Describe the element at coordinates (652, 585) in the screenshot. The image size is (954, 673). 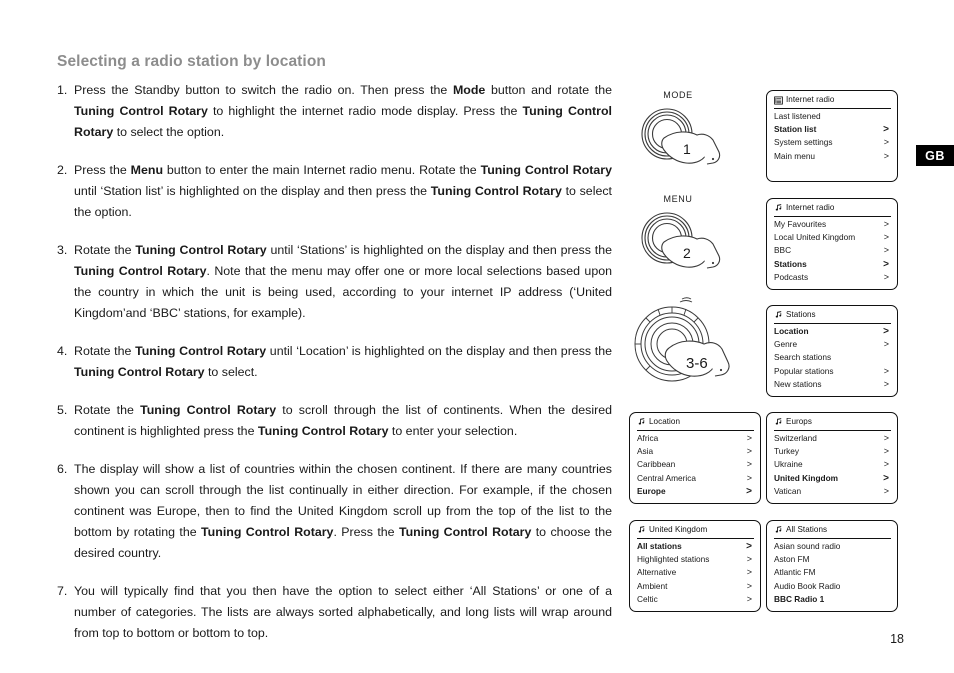
I see `display-menu-item-label: Ambient` at that location.